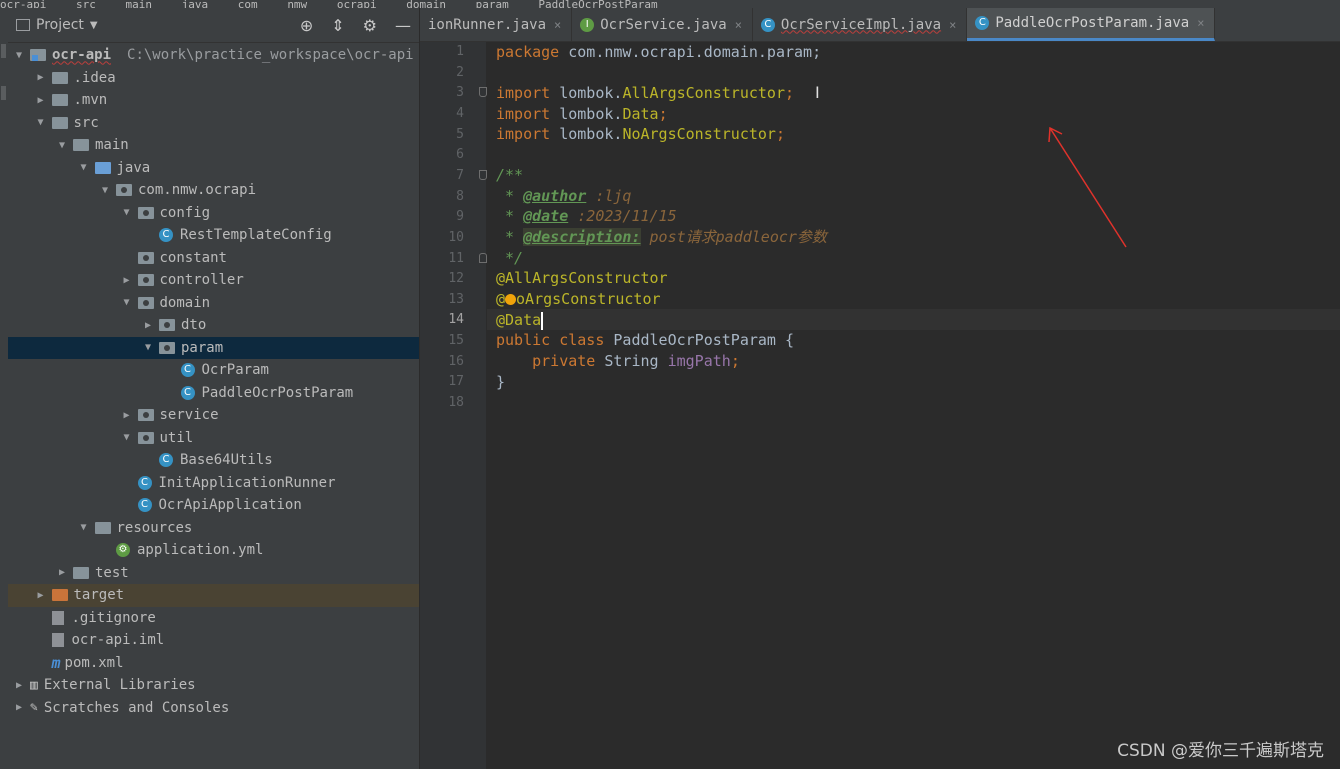 This screenshot has width=1340, height=769. I want to click on breadcrumb-item: java, so click(195, 4).